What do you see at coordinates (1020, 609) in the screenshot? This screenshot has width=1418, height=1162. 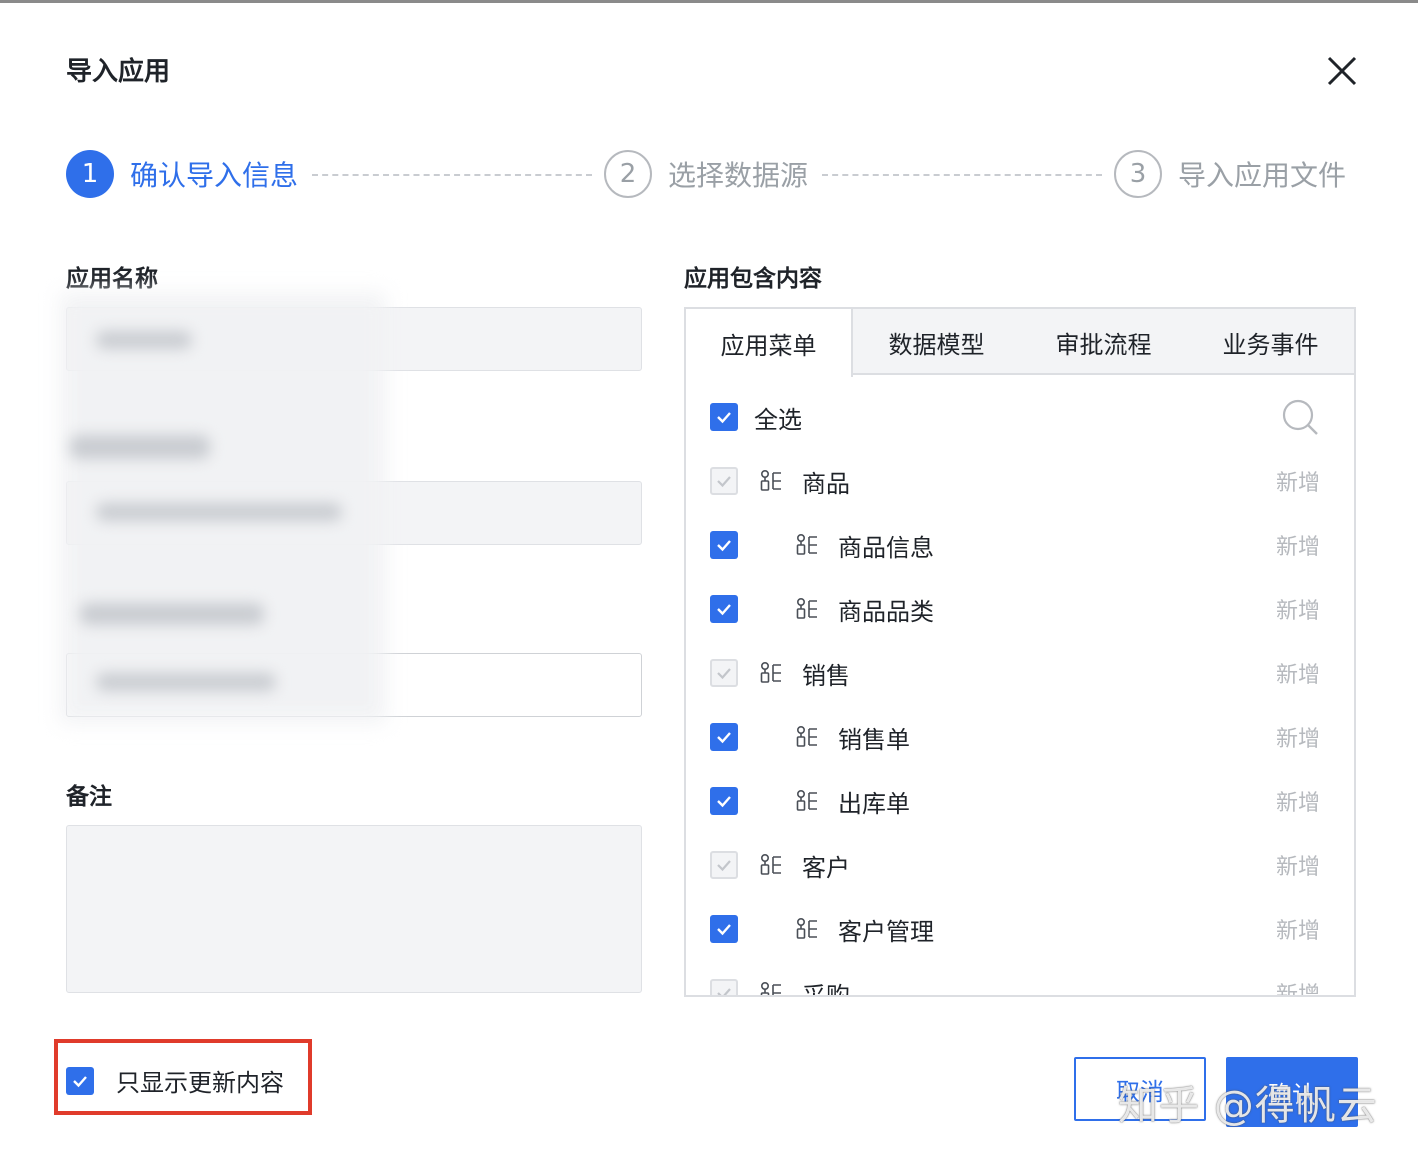 I see `menu-item-row: 商品品类 新增` at bounding box center [1020, 609].